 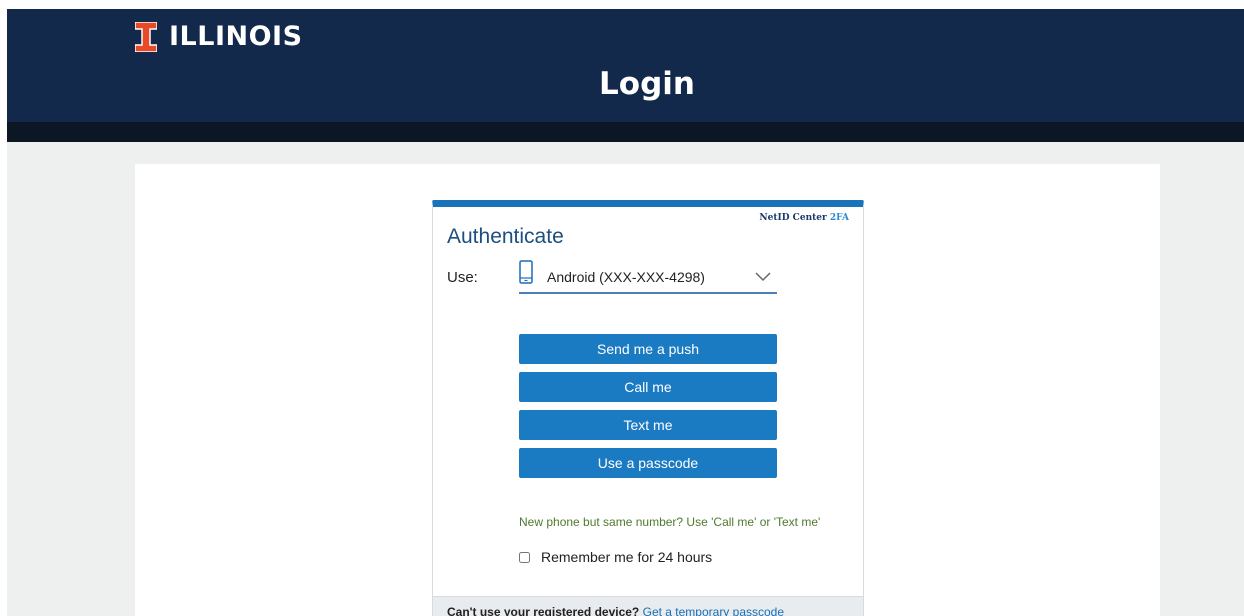 I want to click on netid-badge-suffix: 2FA, so click(x=839, y=218).